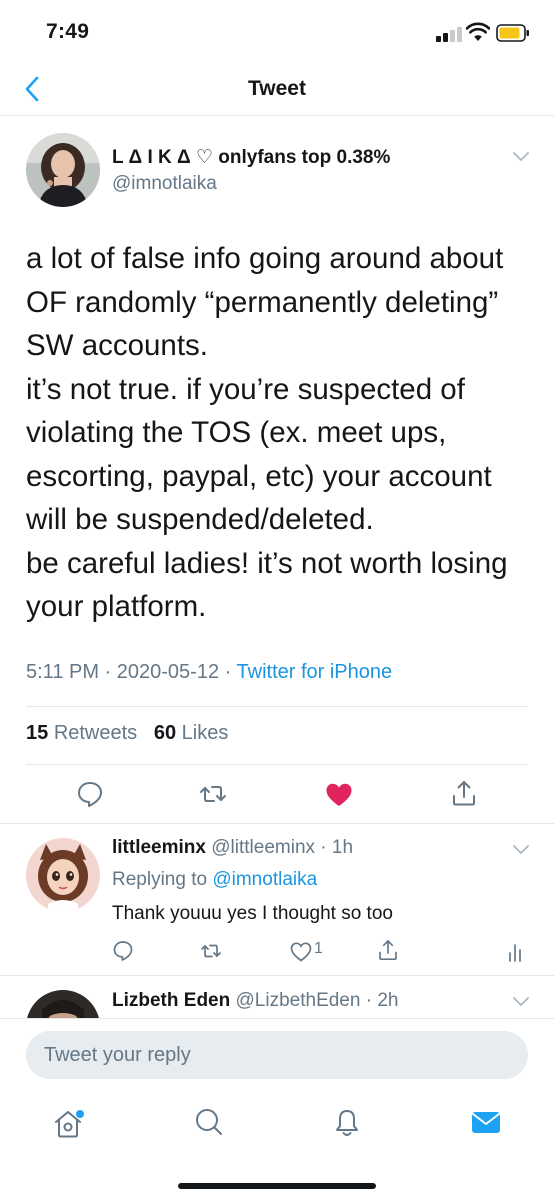 This screenshot has height=1200, width=554. What do you see at coordinates (252, 913) in the screenshot?
I see `reply-text: Thank youuu yes I thought so too` at bounding box center [252, 913].